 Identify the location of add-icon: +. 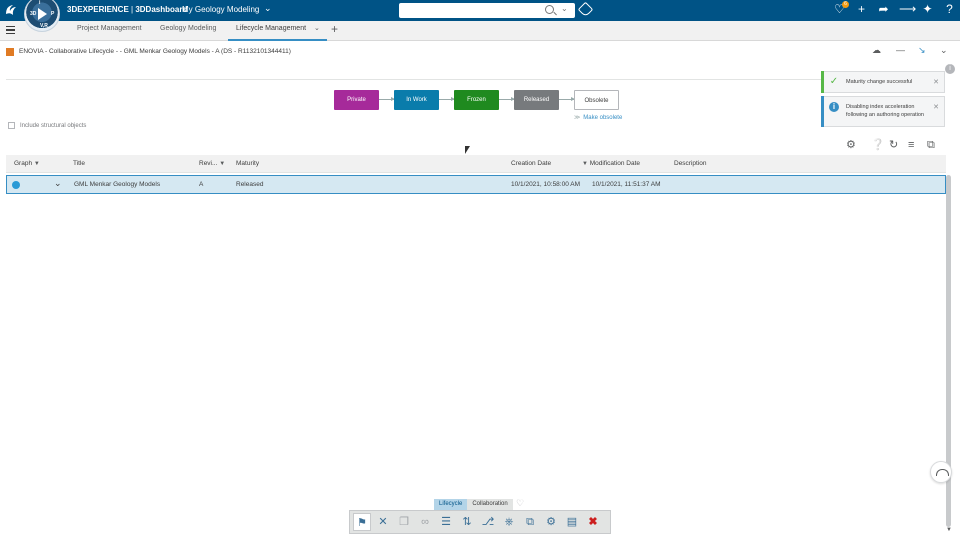
(861, 9).